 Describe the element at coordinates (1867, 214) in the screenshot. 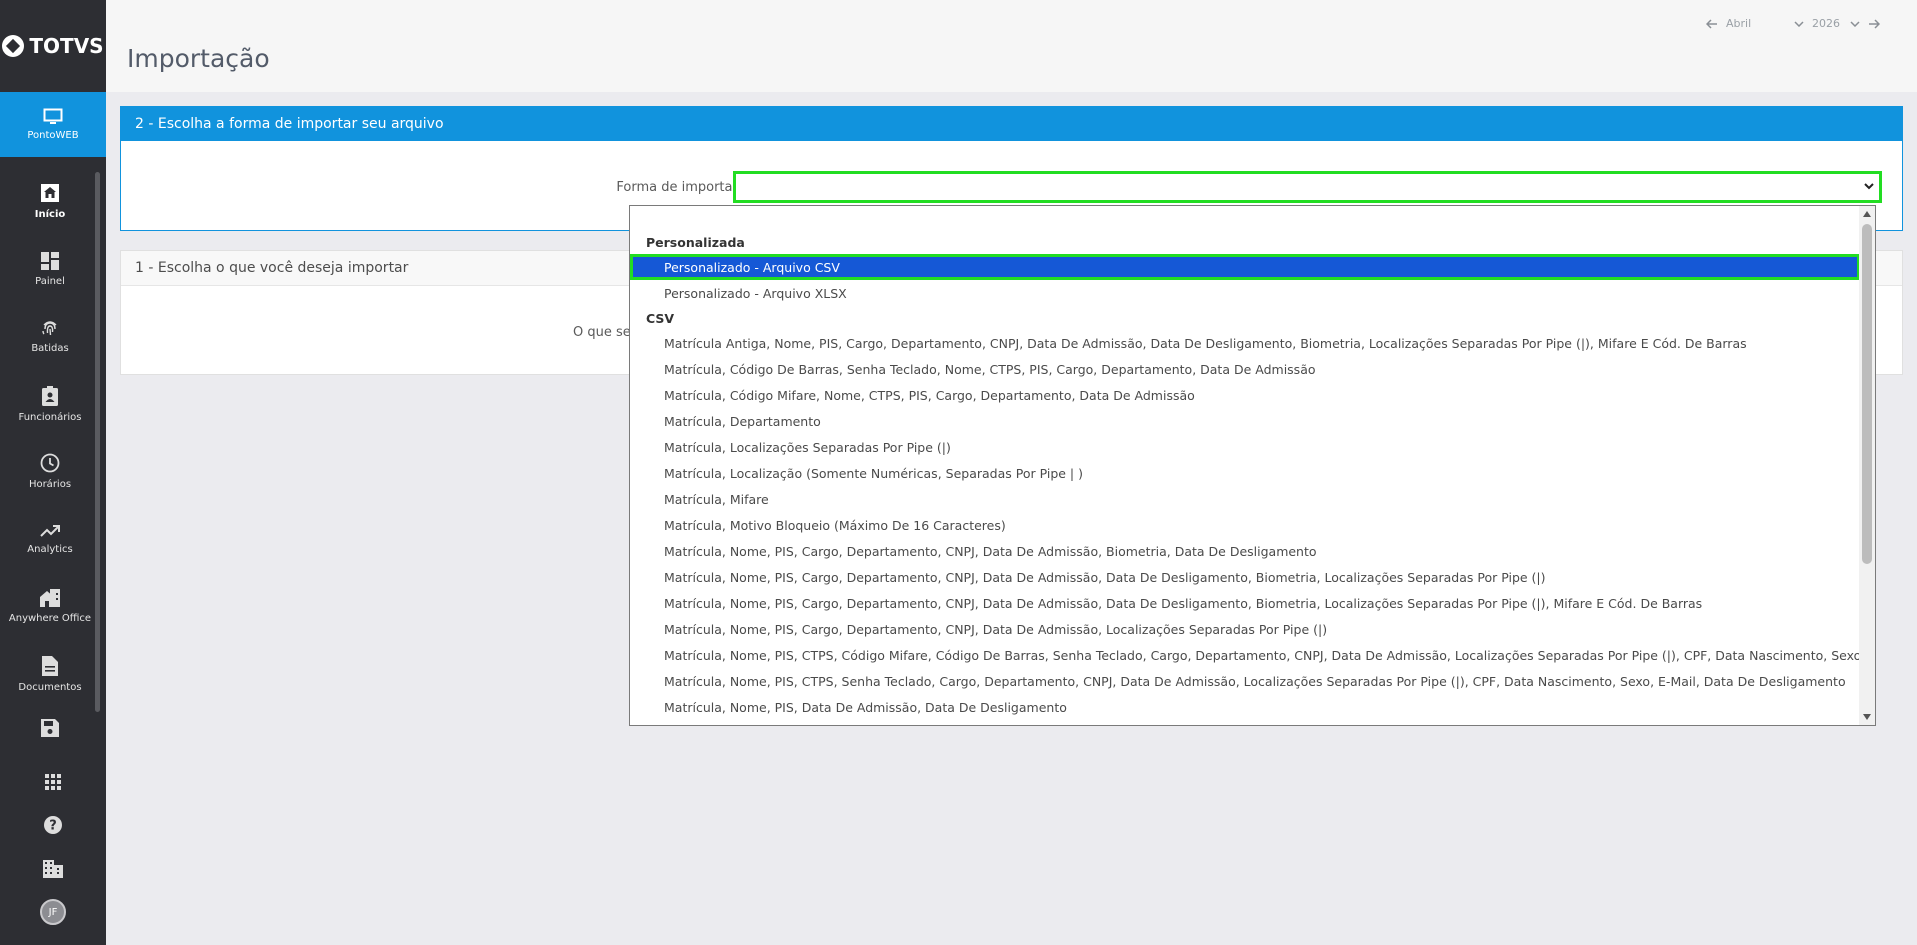

I see `scroll-up-icon` at that location.